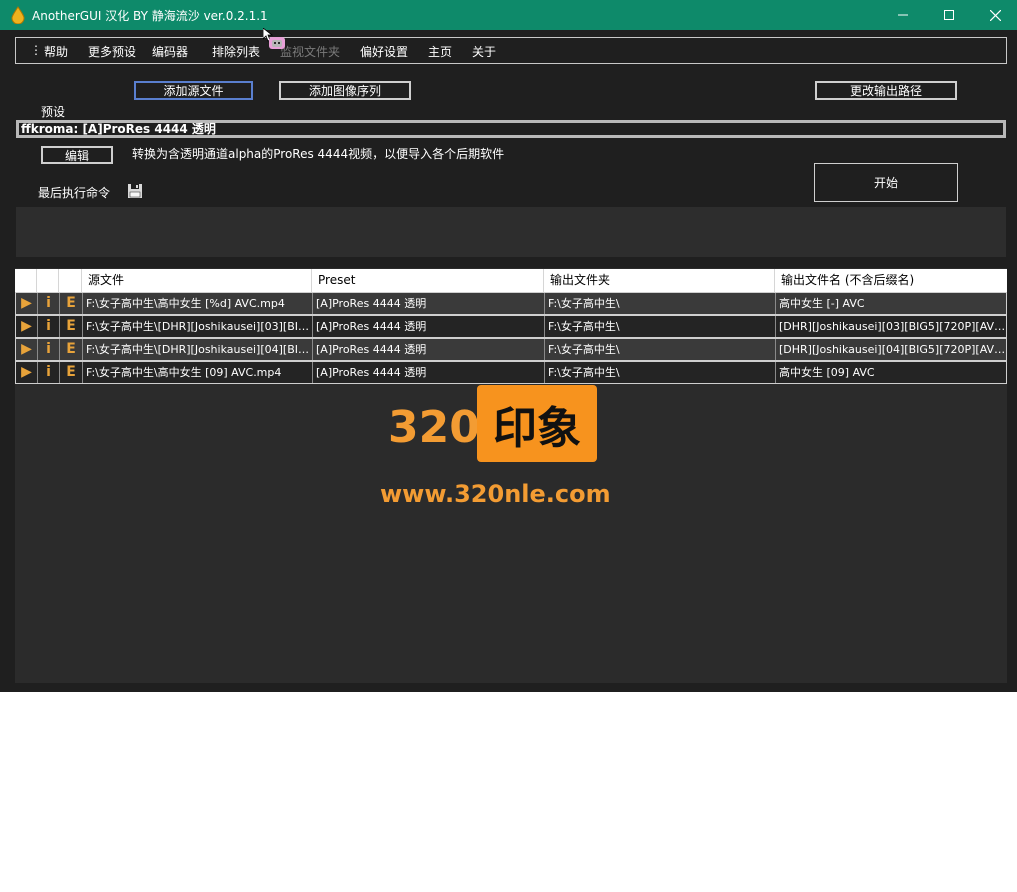 This screenshot has height=892, width=1017. What do you see at coordinates (112, 51) in the screenshot?
I see `menu-more-presets: 更多预设` at bounding box center [112, 51].